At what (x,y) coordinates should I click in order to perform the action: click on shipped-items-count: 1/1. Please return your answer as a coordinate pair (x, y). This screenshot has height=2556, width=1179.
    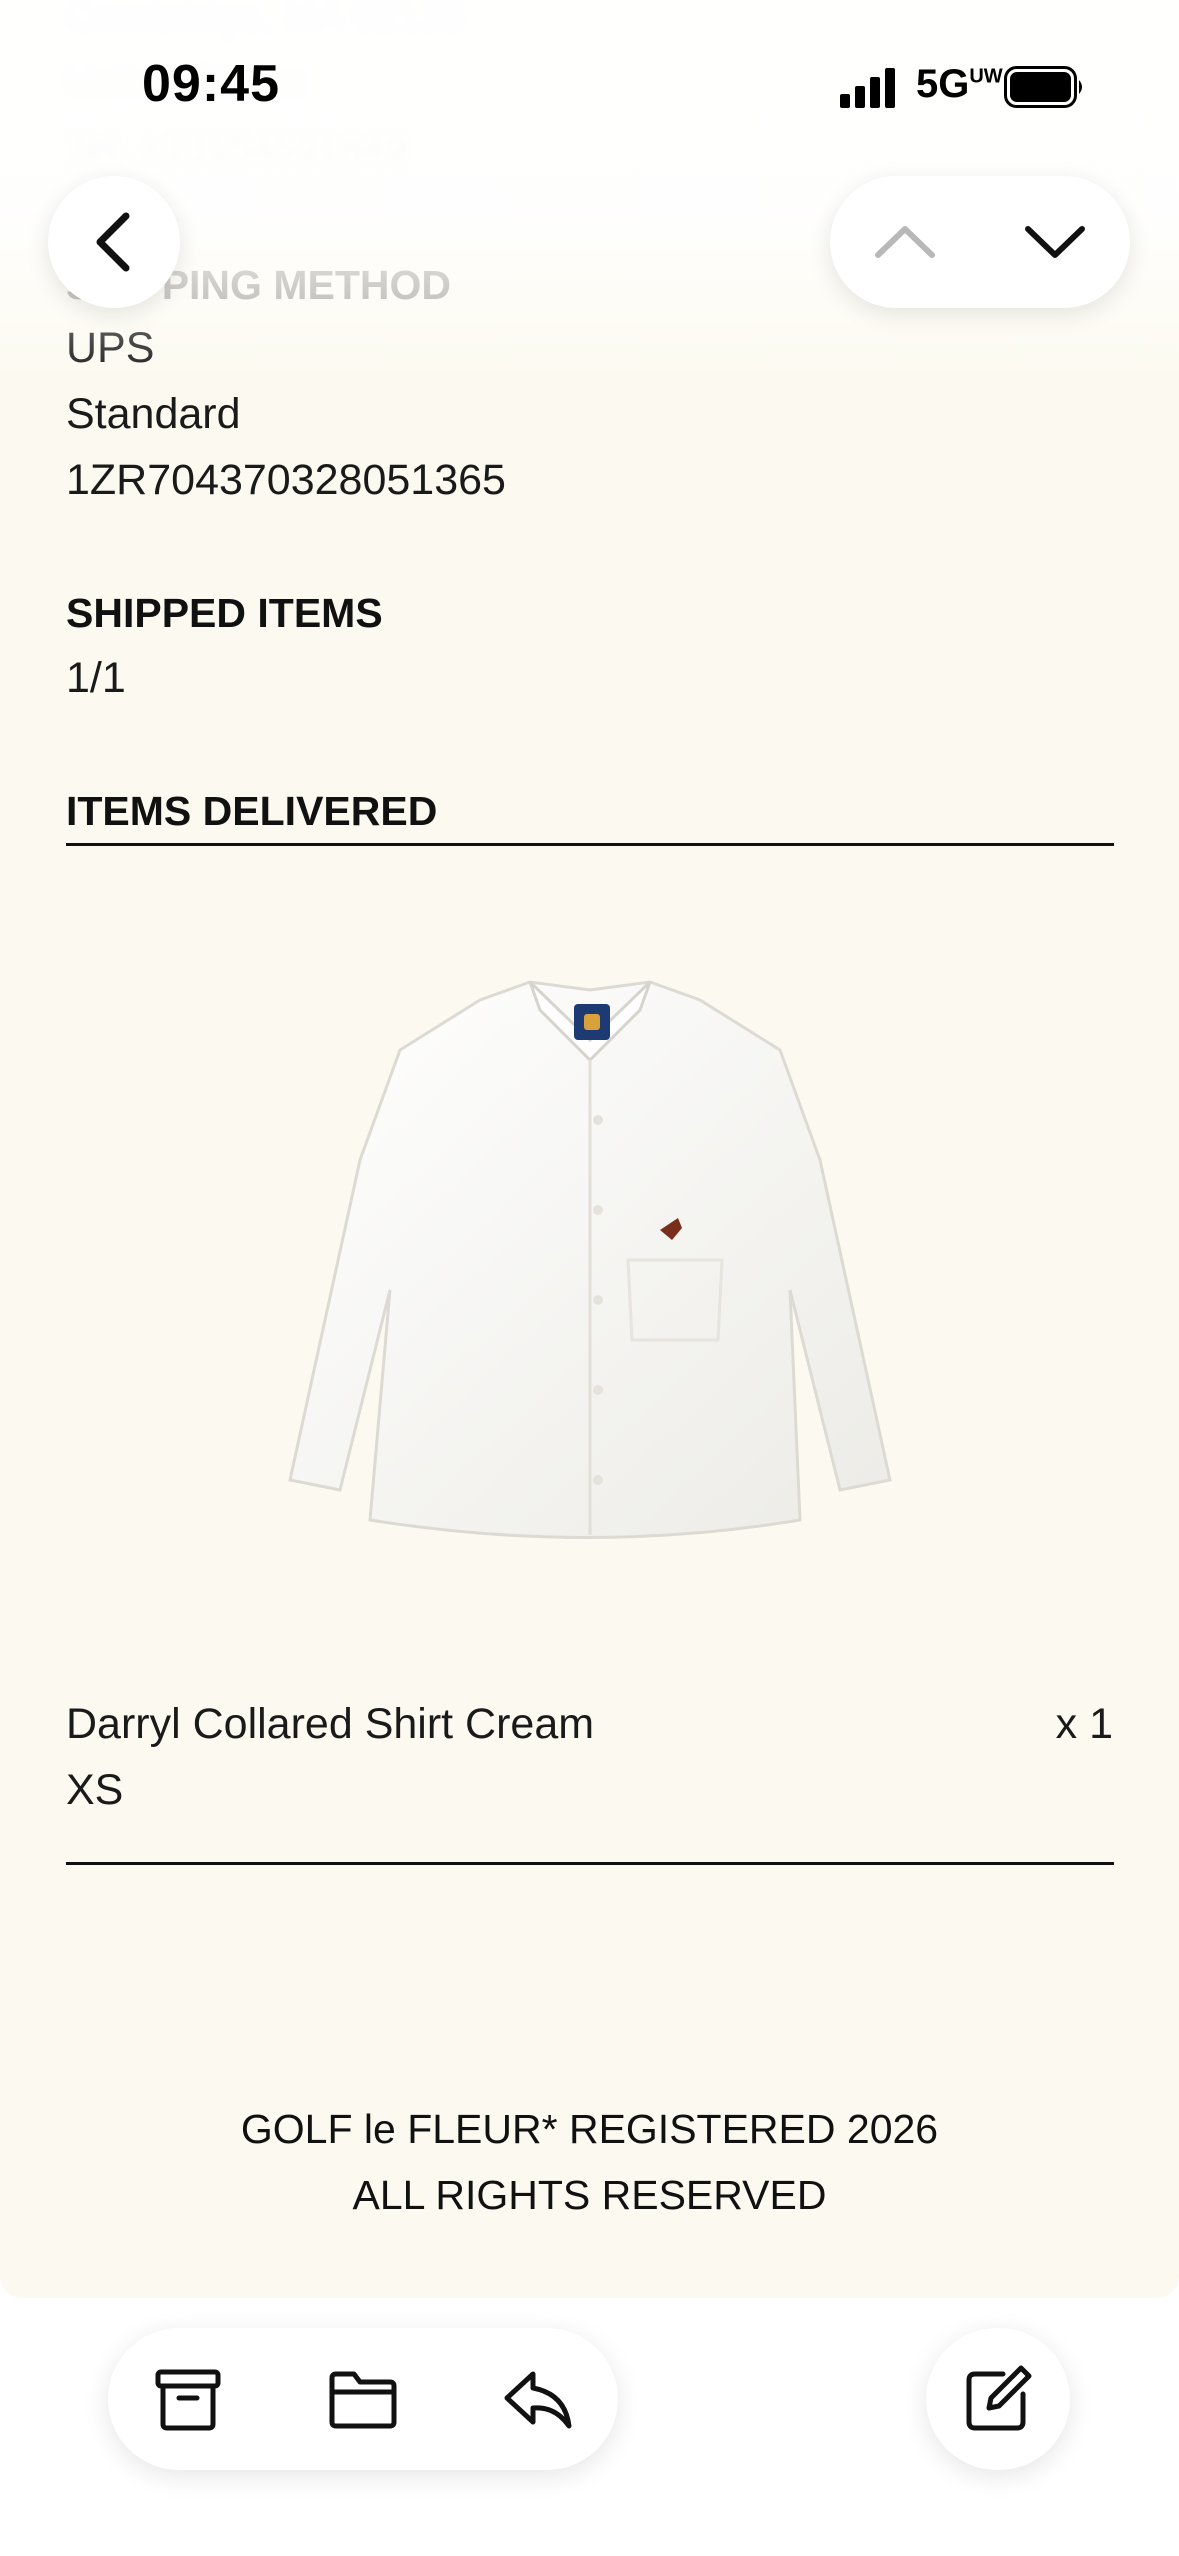
    Looking at the image, I should click on (96, 678).